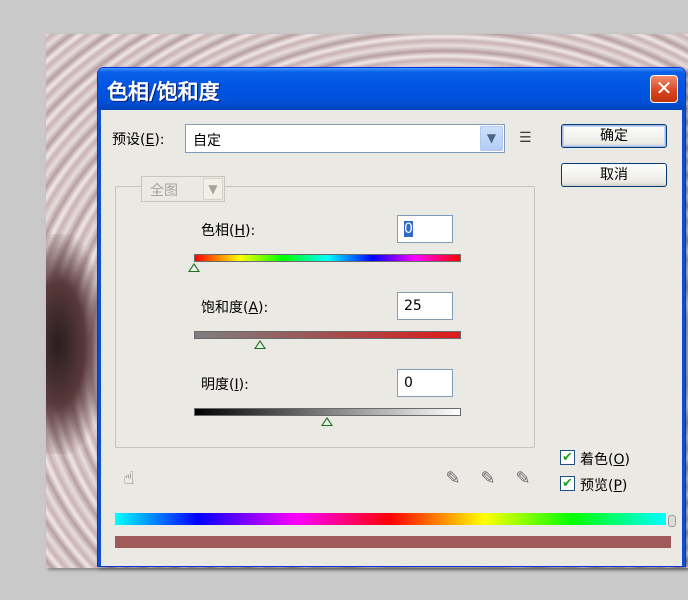 The height and width of the screenshot is (600, 688). I want to click on preset-value: 自定, so click(207, 141).